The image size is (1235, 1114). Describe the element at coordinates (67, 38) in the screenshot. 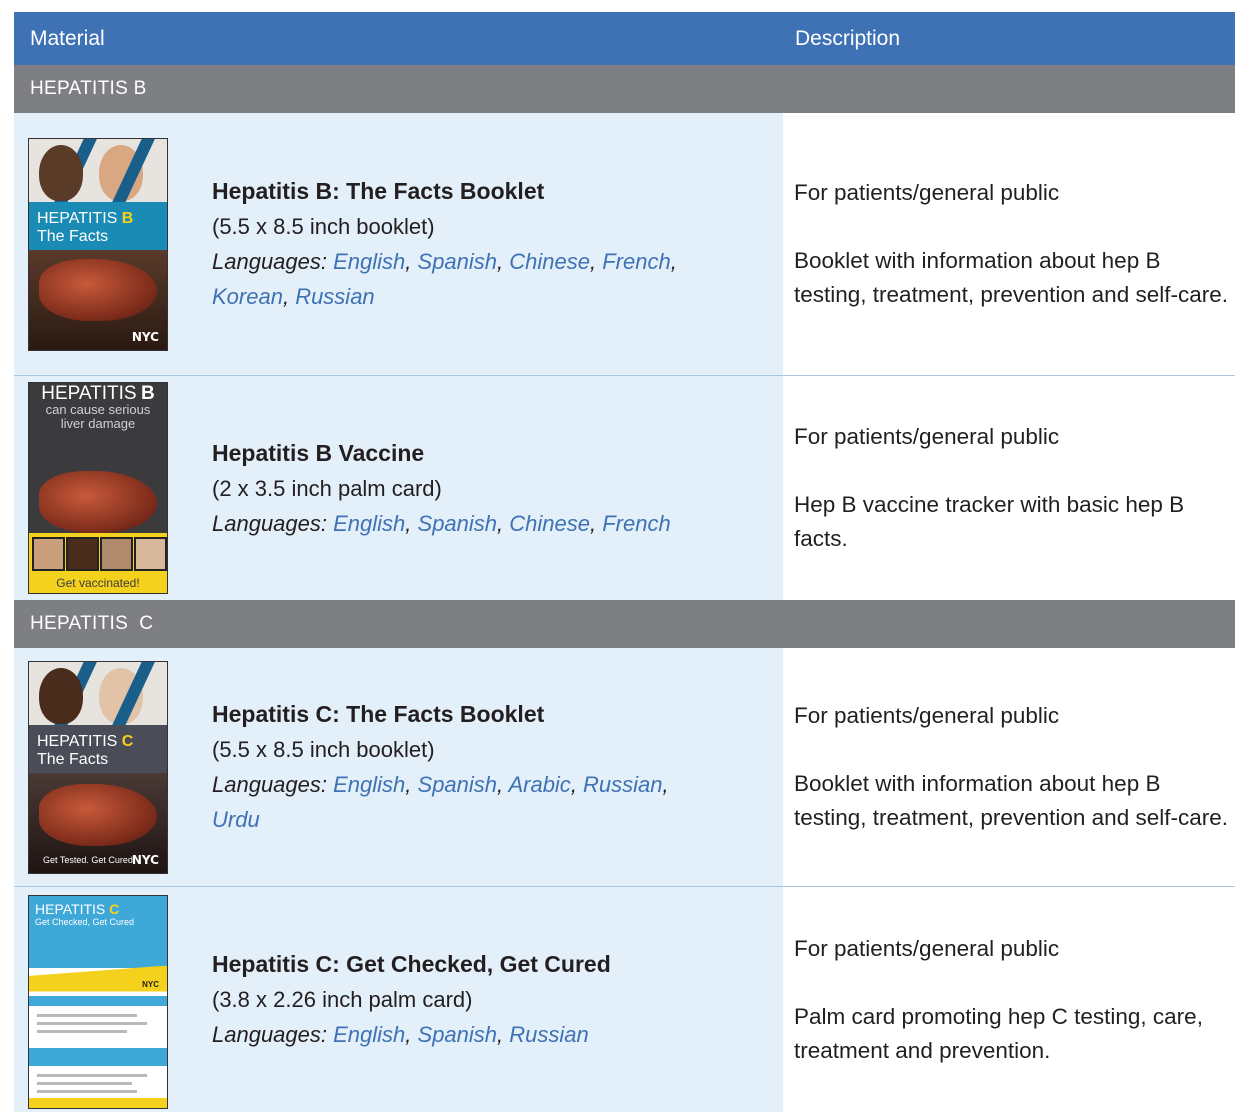

I see `header-material: Material` at that location.